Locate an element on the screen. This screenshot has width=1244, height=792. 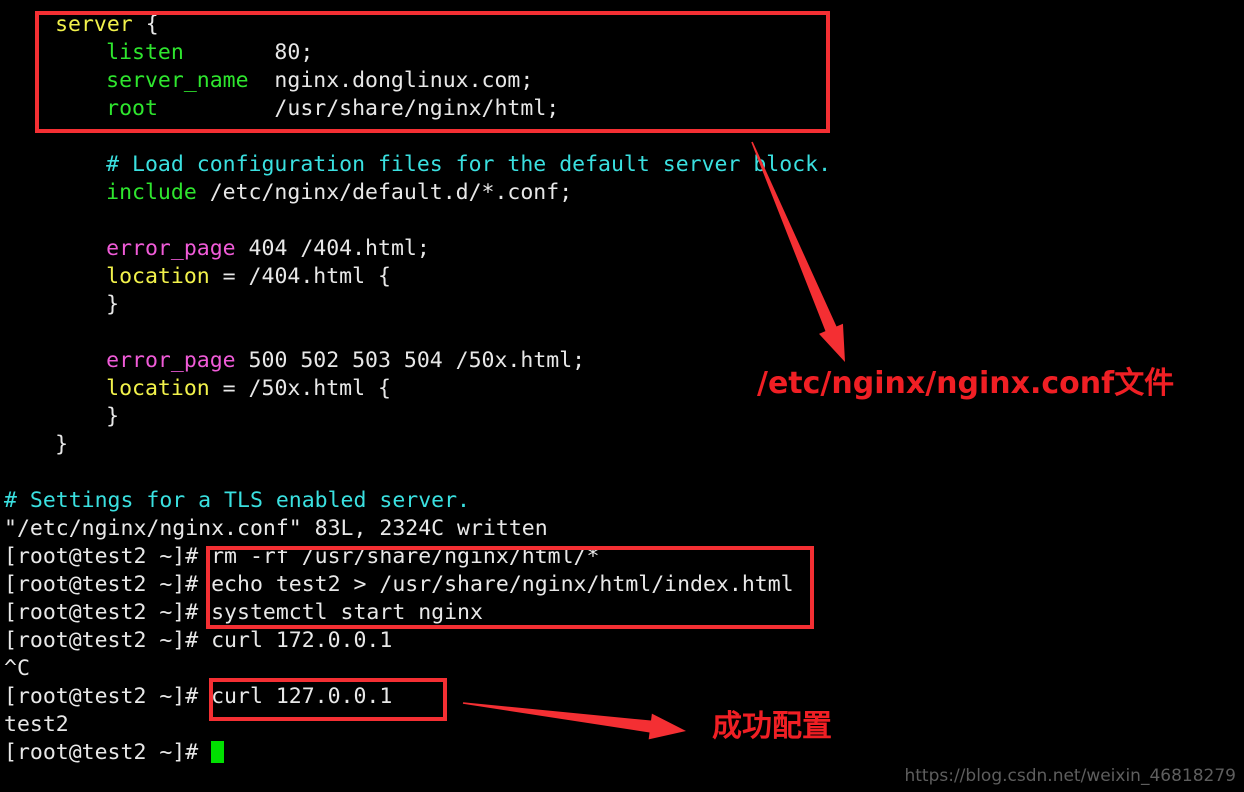
terminal-text-segment: include is located at coordinates (151, 192).